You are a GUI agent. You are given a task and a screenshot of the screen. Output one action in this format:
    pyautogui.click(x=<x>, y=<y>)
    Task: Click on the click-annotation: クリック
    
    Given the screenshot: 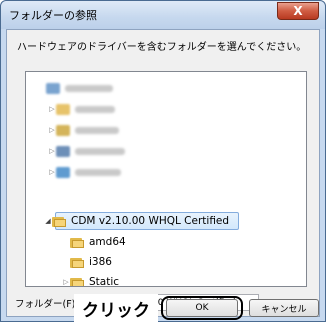 What is the action you would take?
    pyautogui.click(x=116, y=308)
    